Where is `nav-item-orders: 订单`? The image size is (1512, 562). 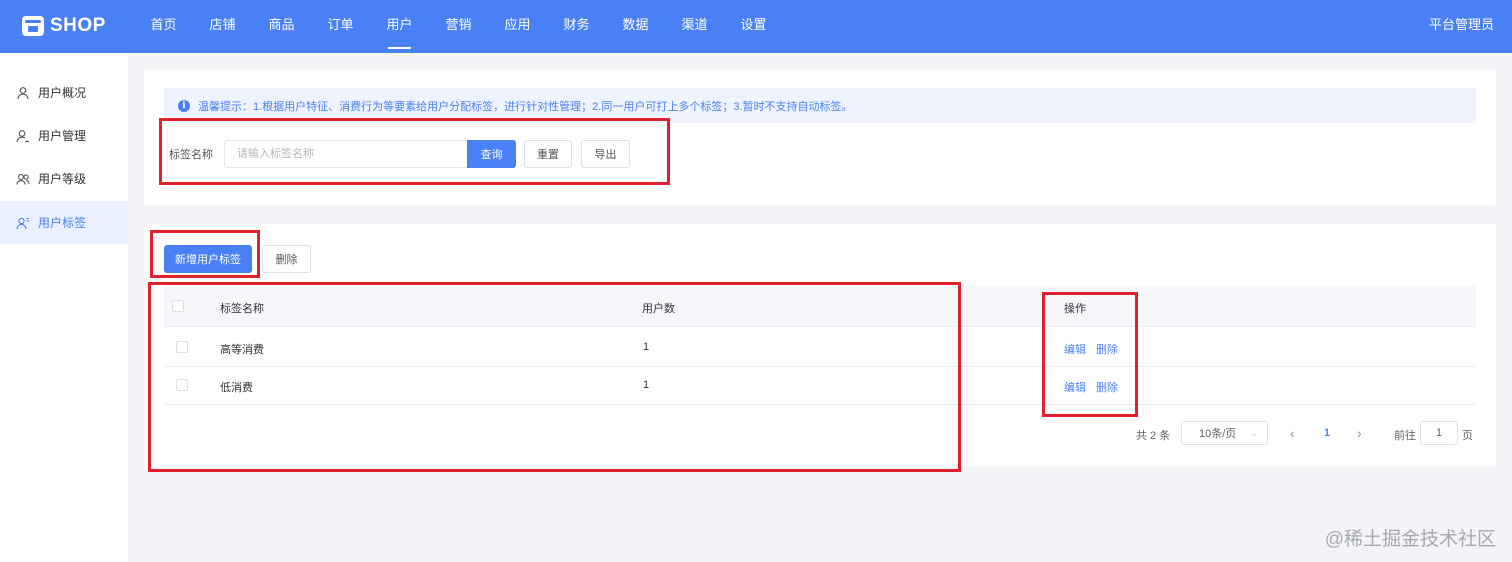
nav-item-orders: 订单 is located at coordinates (340, 26).